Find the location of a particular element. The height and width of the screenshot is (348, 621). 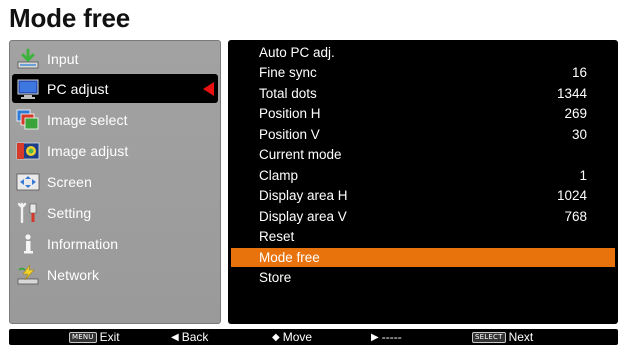

submenu-item-value: 768 is located at coordinates (575, 216).